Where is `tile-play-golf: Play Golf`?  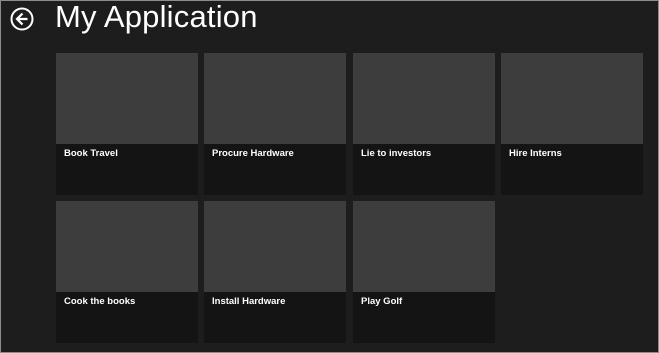 tile-play-golf: Play Golf is located at coordinates (424, 272).